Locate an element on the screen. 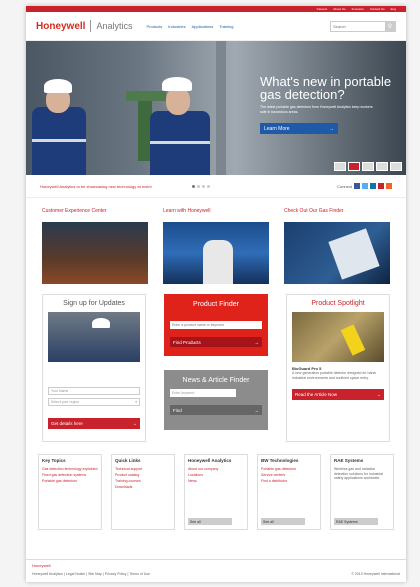 The height and width of the screenshot is (587, 420). twitter-icon is located at coordinates (365, 186).